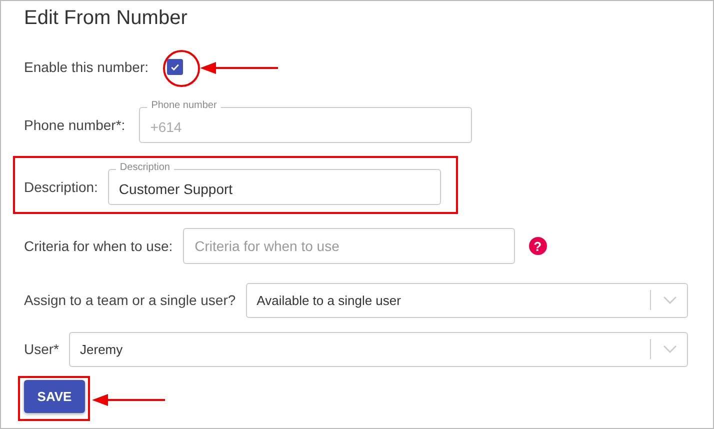 The height and width of the screenshot is (429, 714). What do you see at coordinates (106, 19) in the screenshot?
I see `page-title: Edit From Number` at bounding box center [106, 19].